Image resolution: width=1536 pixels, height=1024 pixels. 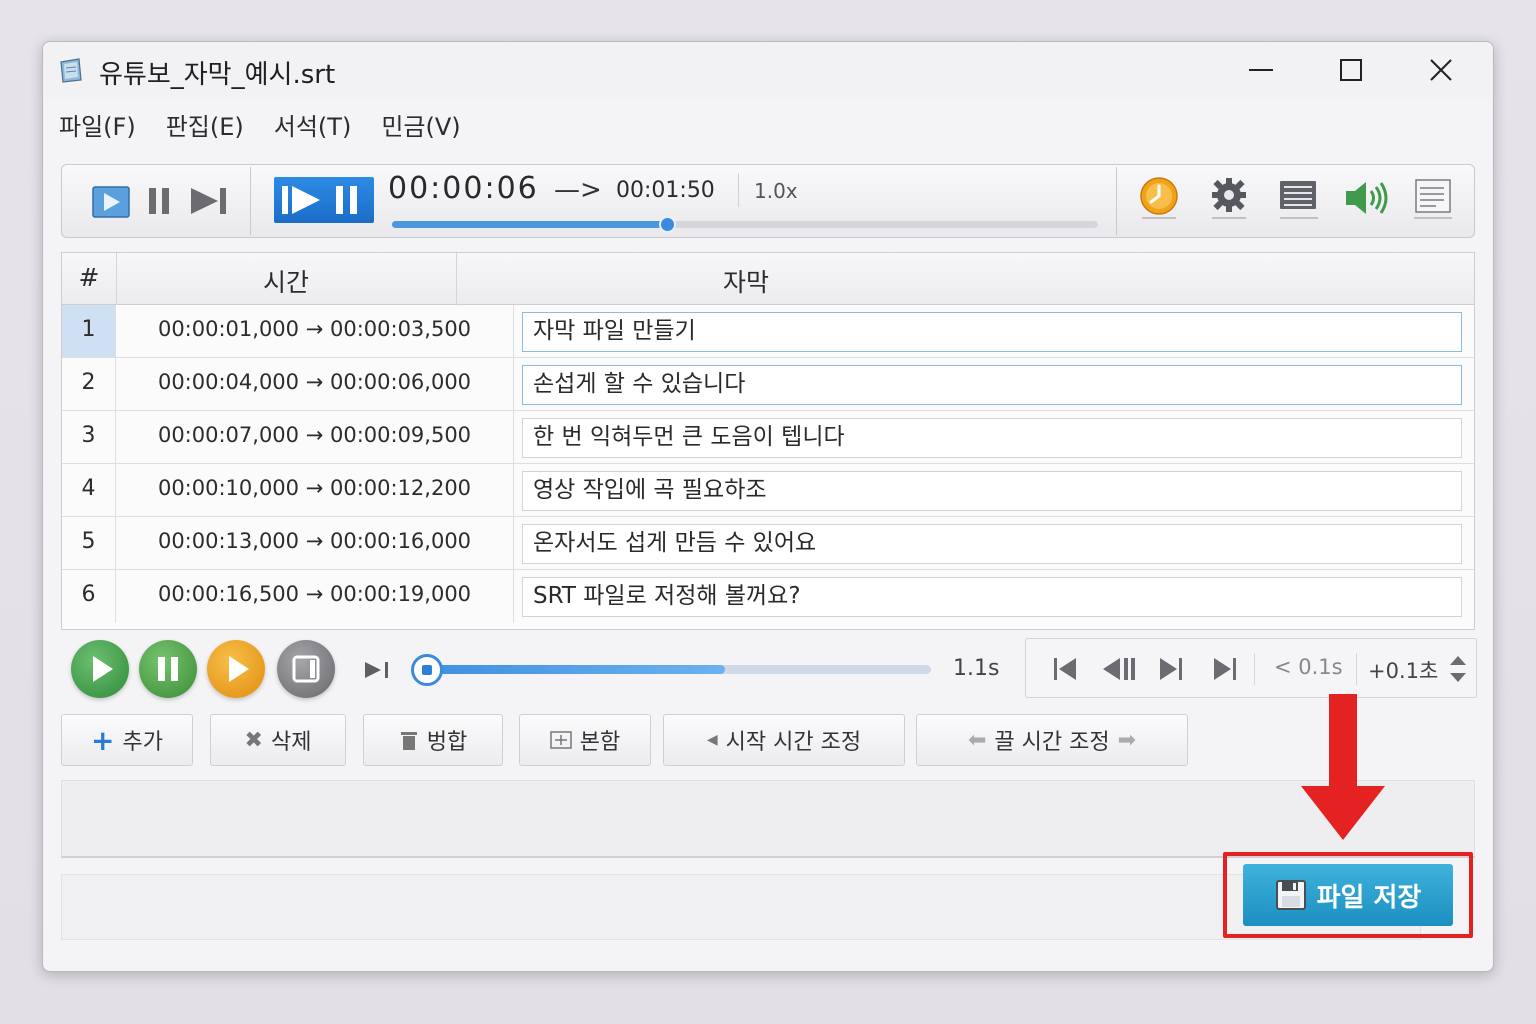 I want to click on x-icon: ✖, so click(x=253, y=740).